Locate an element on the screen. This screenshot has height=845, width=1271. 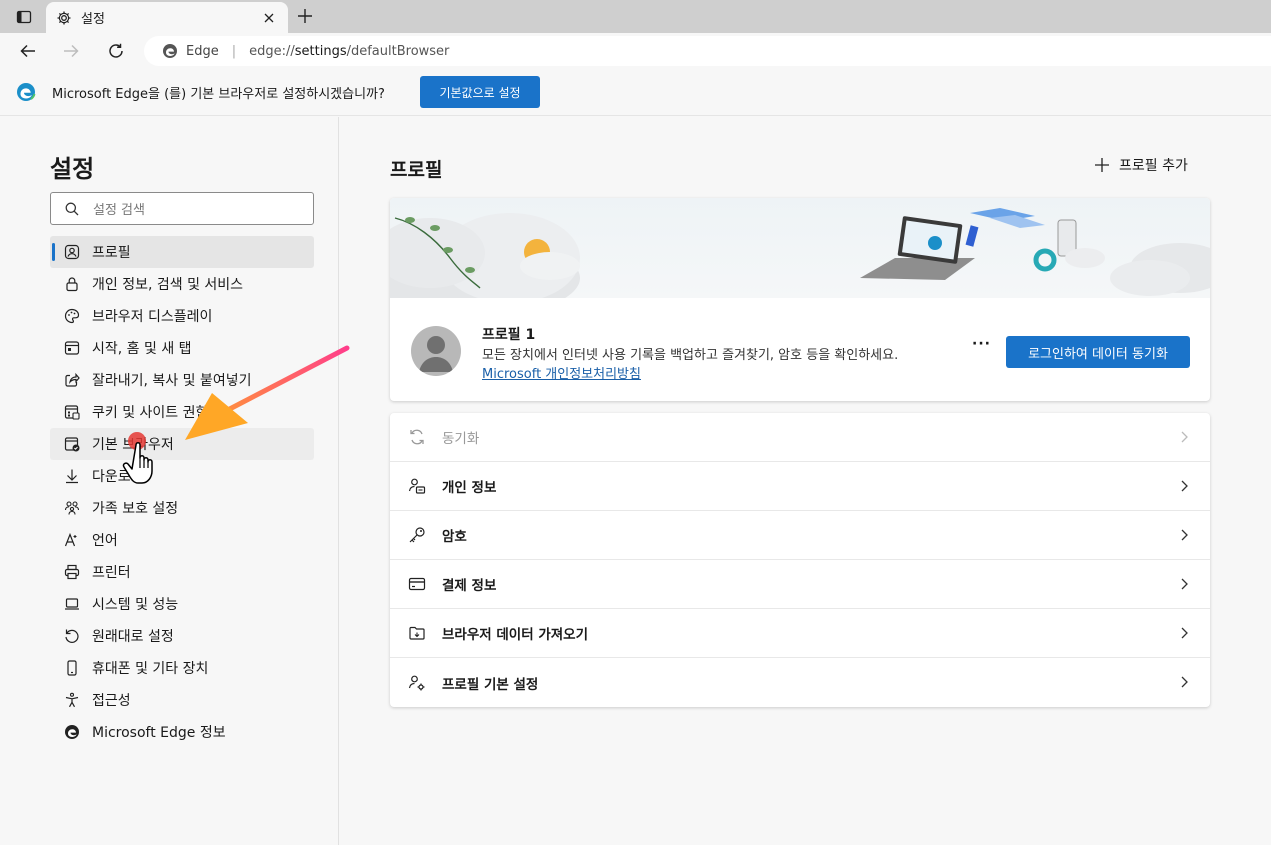
refresh-icon is located at coordinates (116, 50).